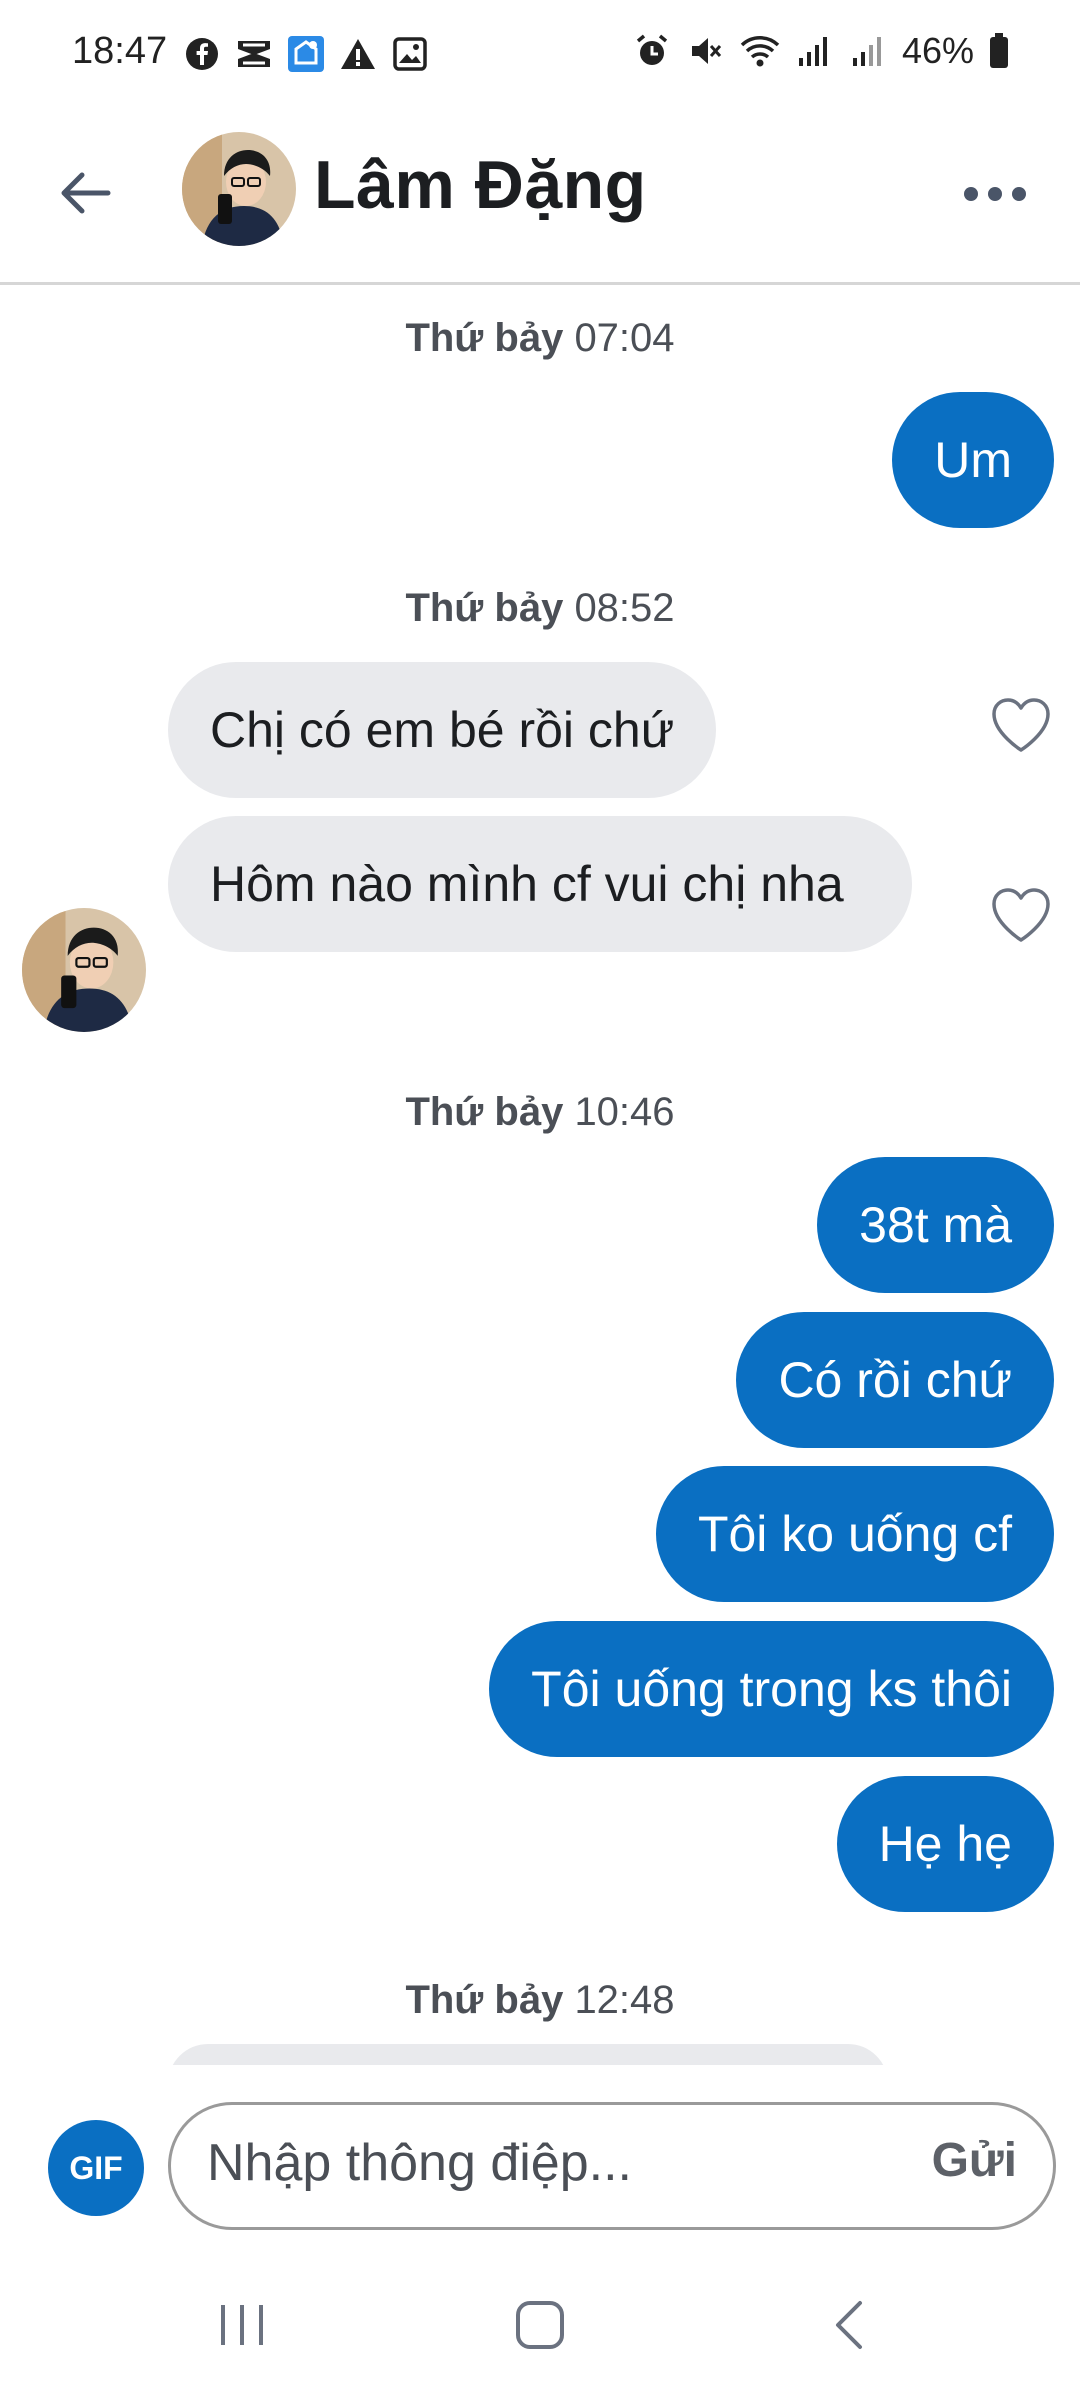 Image resolution: width=1080 pixels, height=2400 pixels. Describe the element at coordinates (771, 1689) in the screenshot. I see `outgoing-message: Tôi uống trong ks thôi` at that location.